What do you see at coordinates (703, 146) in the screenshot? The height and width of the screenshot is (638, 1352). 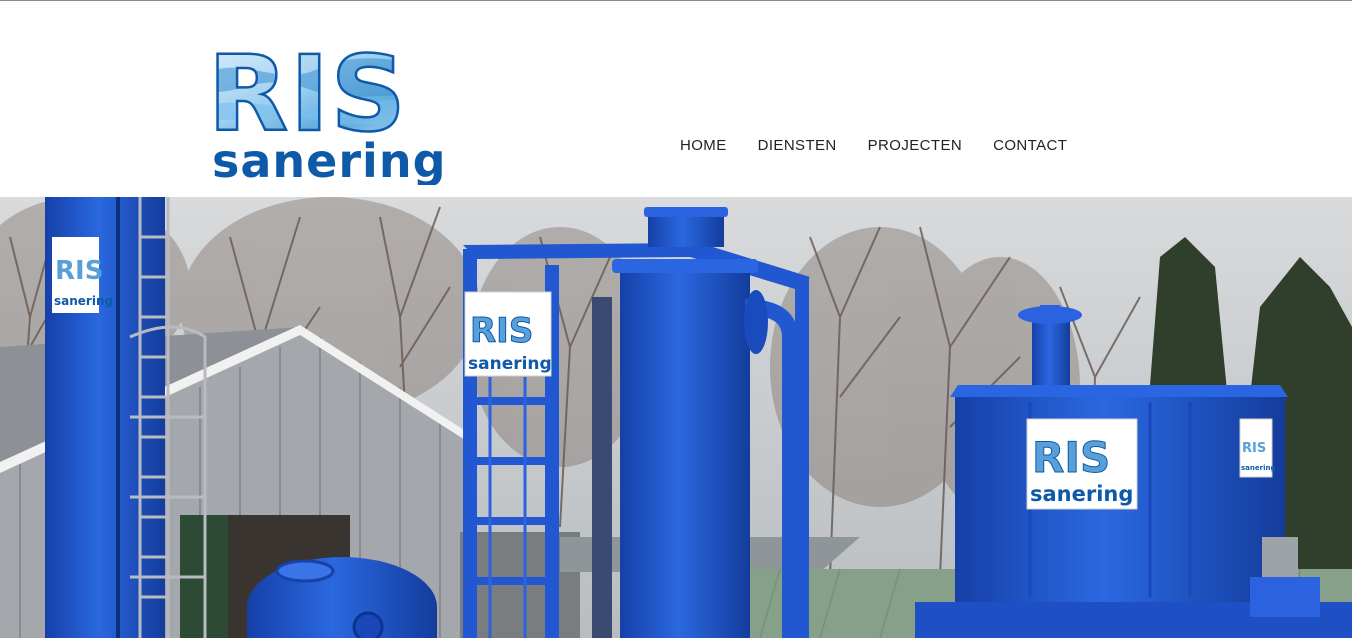 I see `nav-home-link: HOME` at bounding box center [703, 146].